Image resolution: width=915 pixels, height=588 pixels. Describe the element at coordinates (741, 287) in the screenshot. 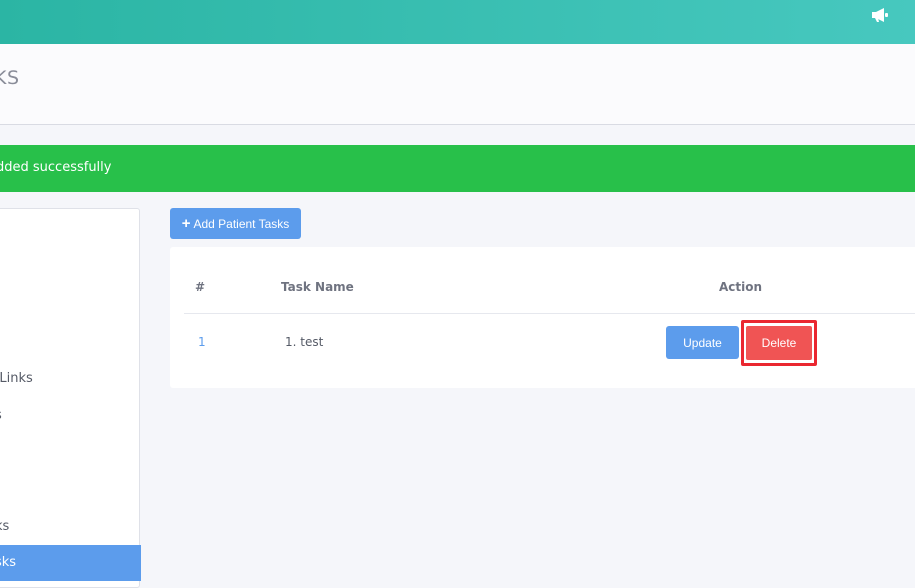

I see `column-header-action: Action` at that location.